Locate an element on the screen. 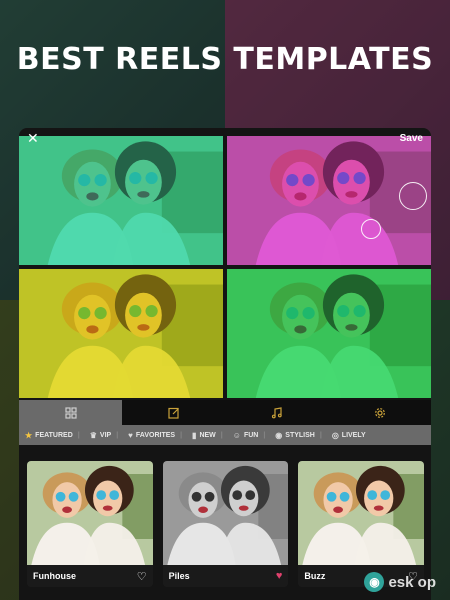  tool-tab-bar is located at coordinates (225, 412).